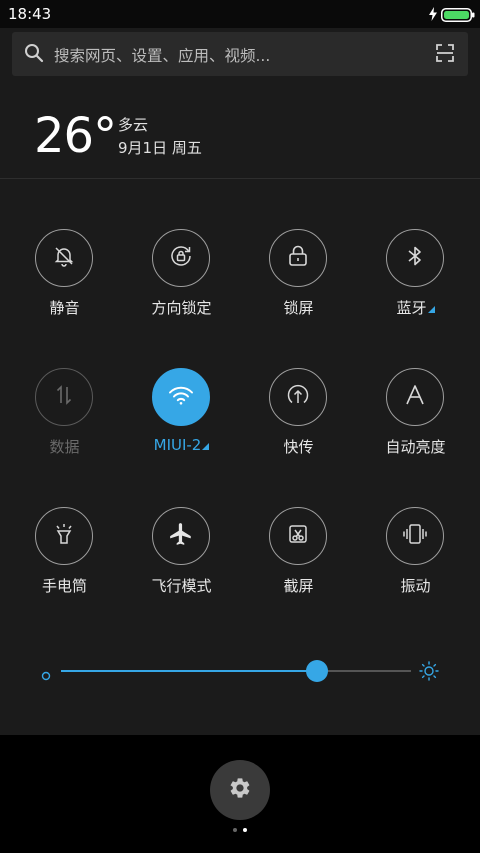 This screenshot has height=853, width=480. Describe the element at coordinates (189, 671) in the screenshot. I see `brightness-slider-fill` at that location.